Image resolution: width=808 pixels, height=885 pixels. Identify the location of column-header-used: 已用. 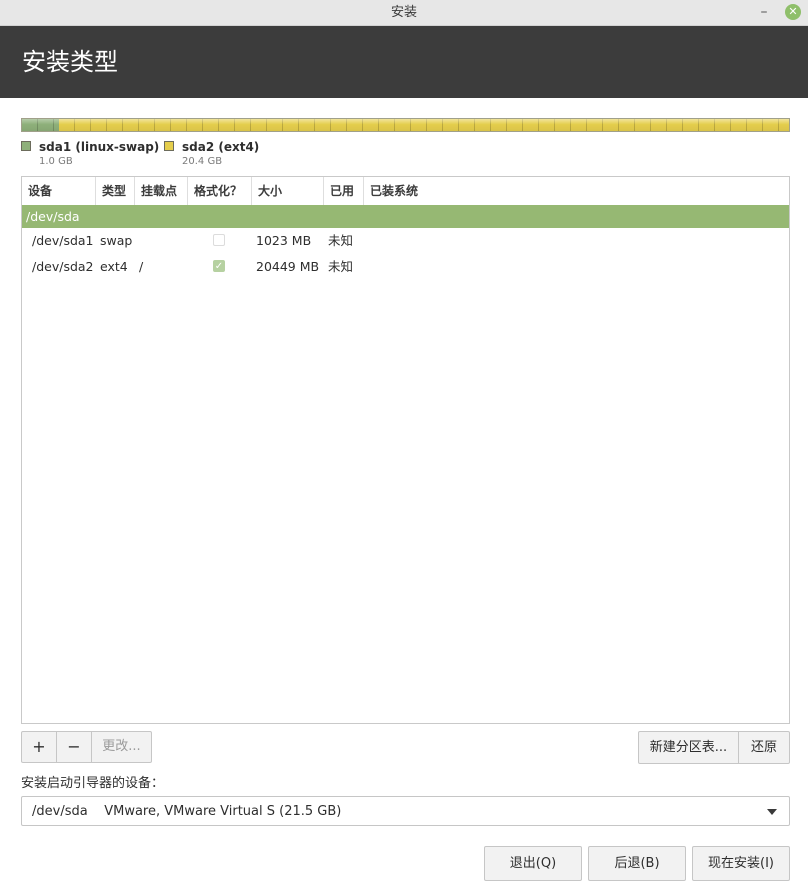
(344, 191).